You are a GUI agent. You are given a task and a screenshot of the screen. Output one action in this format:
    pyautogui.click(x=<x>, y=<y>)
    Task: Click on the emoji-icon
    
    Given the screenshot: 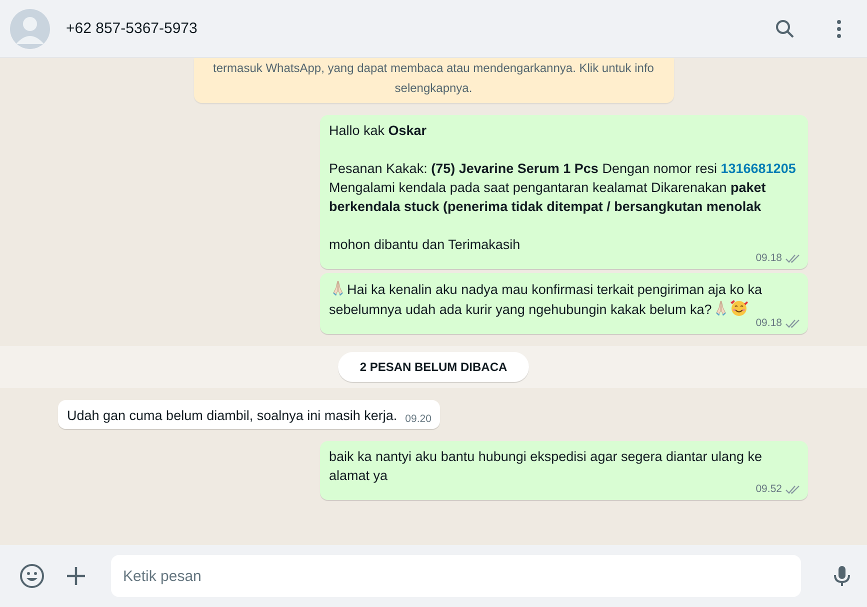 What is the action you would take?
    pyautogui.click(x=32, y=576)
    